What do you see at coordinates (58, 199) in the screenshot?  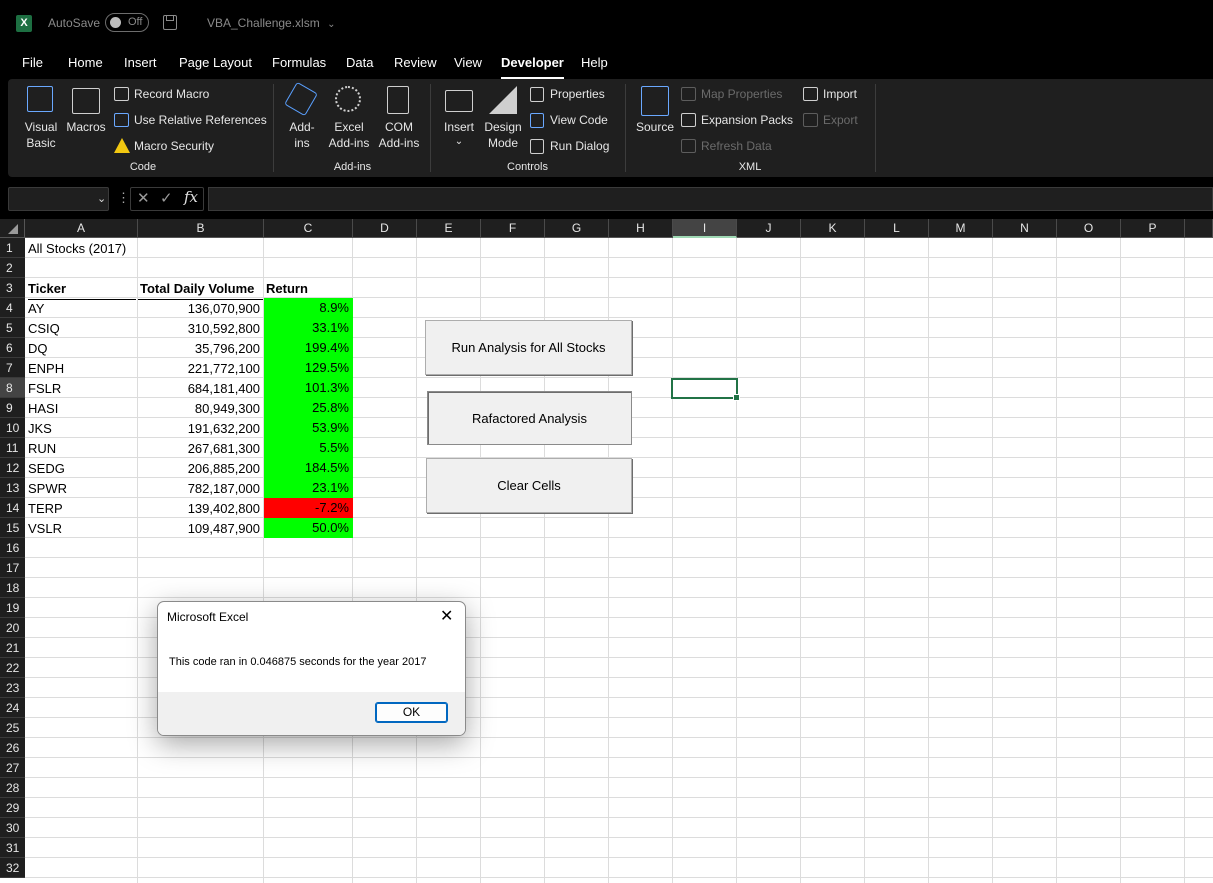 I see `name-box: ⌄` at bounding box center [58, 199].